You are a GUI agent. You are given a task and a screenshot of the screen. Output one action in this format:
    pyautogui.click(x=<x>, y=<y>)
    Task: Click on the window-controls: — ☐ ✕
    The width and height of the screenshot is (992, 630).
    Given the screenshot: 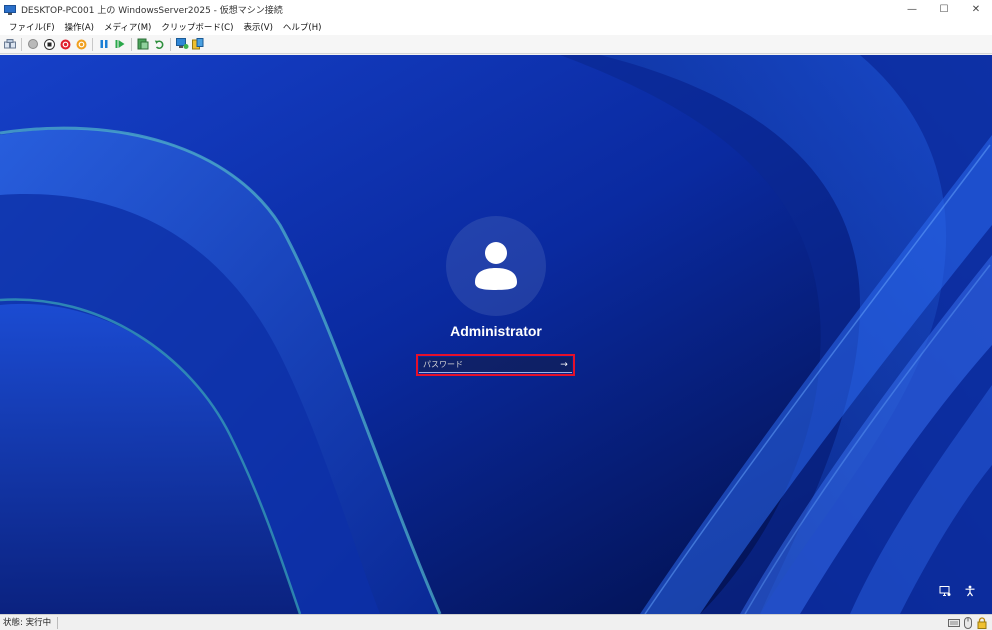 What is the action you would take?
    pyautogui.click(x=944, y=9)
    